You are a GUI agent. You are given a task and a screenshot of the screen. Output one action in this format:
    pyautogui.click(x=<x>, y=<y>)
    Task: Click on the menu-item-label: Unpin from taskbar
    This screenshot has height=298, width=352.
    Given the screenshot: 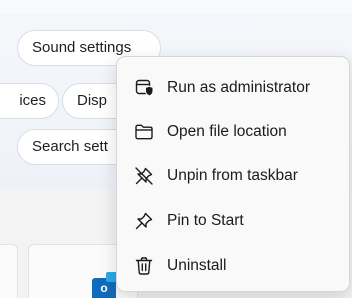 What is the action you would take?
    pyautogui.click(x=232, y=175)
    